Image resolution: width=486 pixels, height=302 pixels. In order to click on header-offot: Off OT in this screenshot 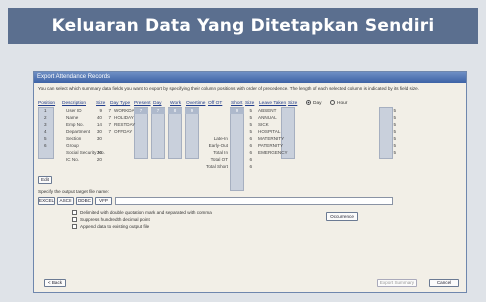, I will do `click(215, 103)`.